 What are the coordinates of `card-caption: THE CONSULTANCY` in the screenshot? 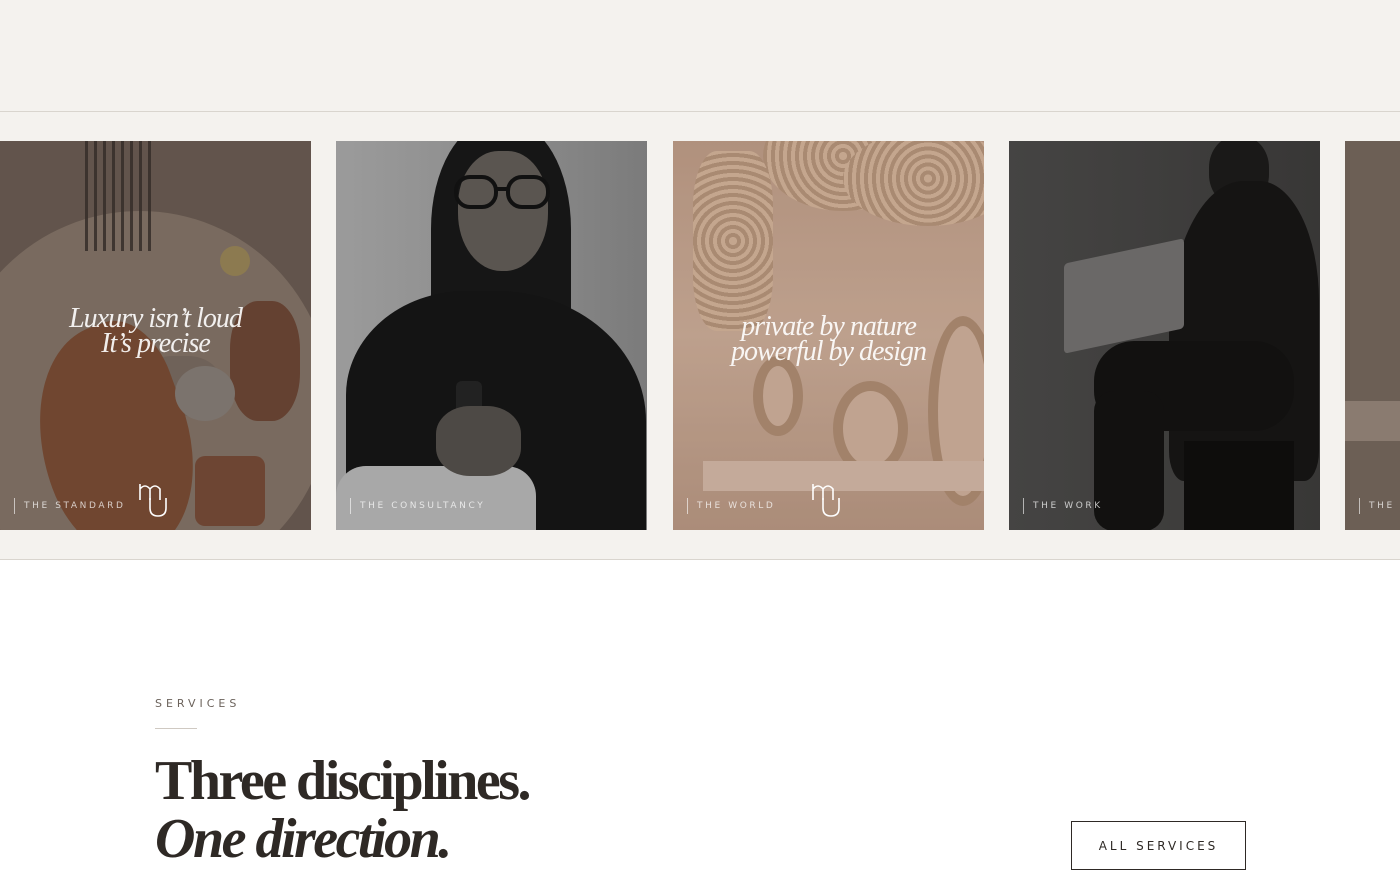 It's located at (417, 506).